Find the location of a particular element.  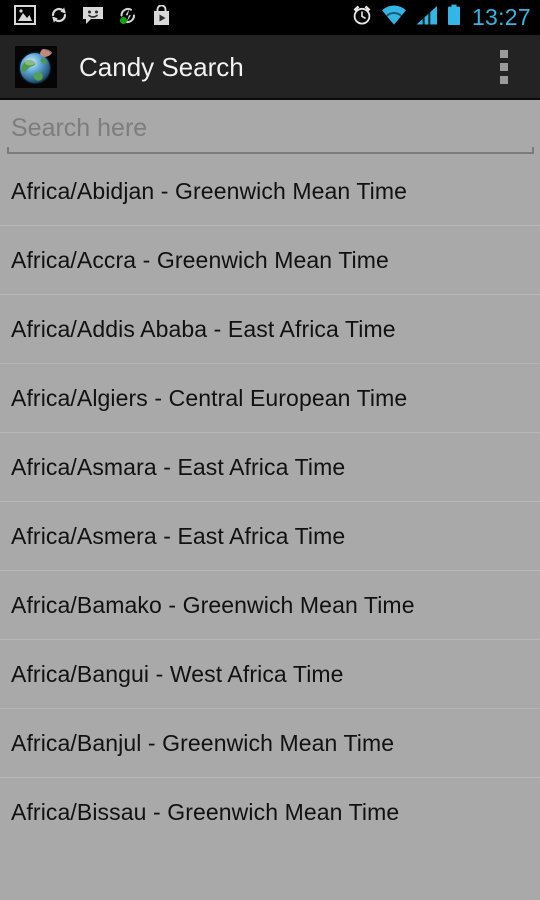

list-item: Africa/Algiers - Central European Time is located at coordinates (270, 398).